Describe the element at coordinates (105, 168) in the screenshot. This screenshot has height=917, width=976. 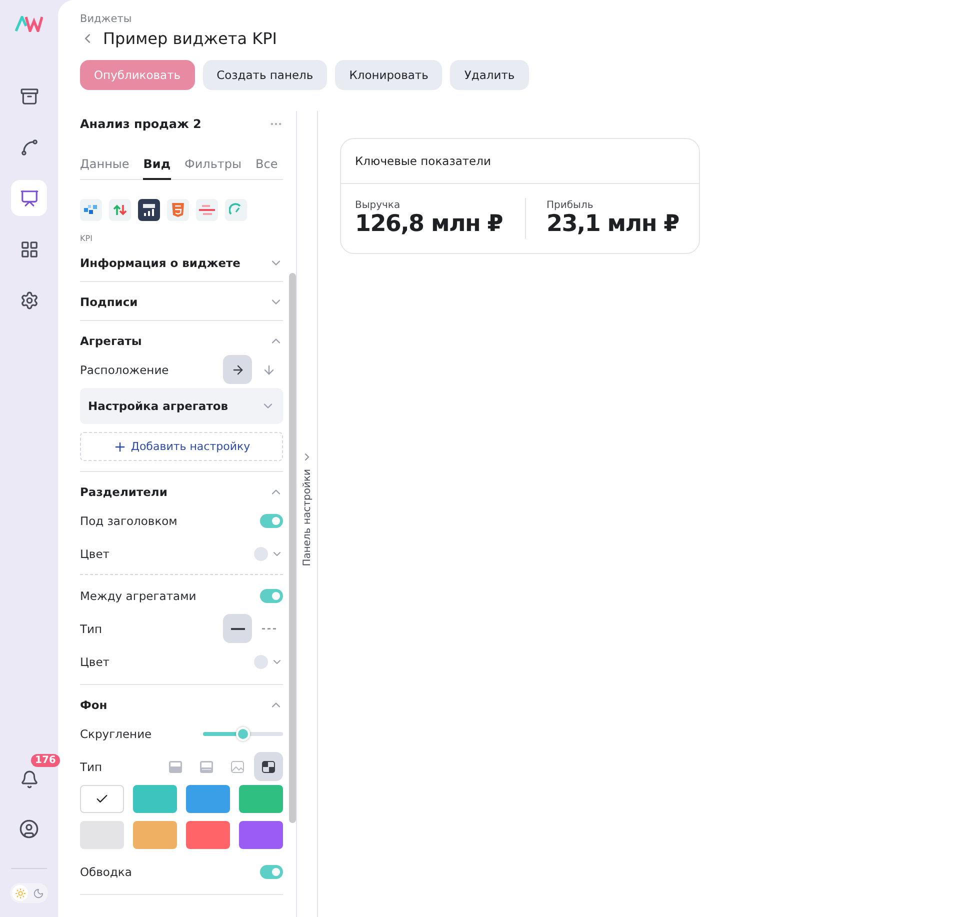
I see `tab: Данные` at that location.